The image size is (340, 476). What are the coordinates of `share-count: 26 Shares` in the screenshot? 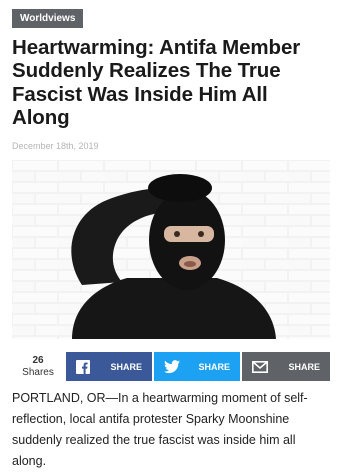 It's located at (38, 366).